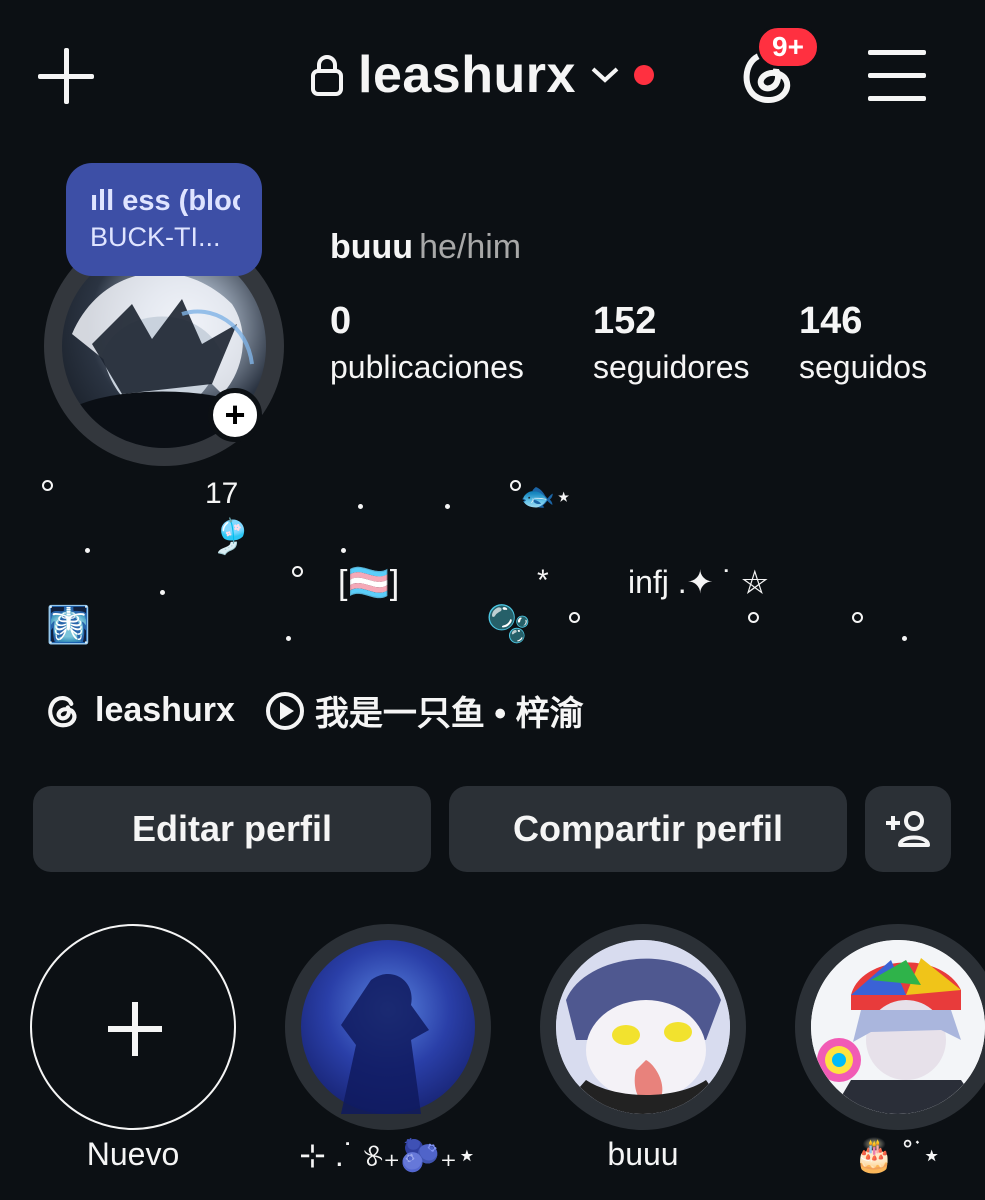  I want to click on discover-people-button, so click(908, 829).